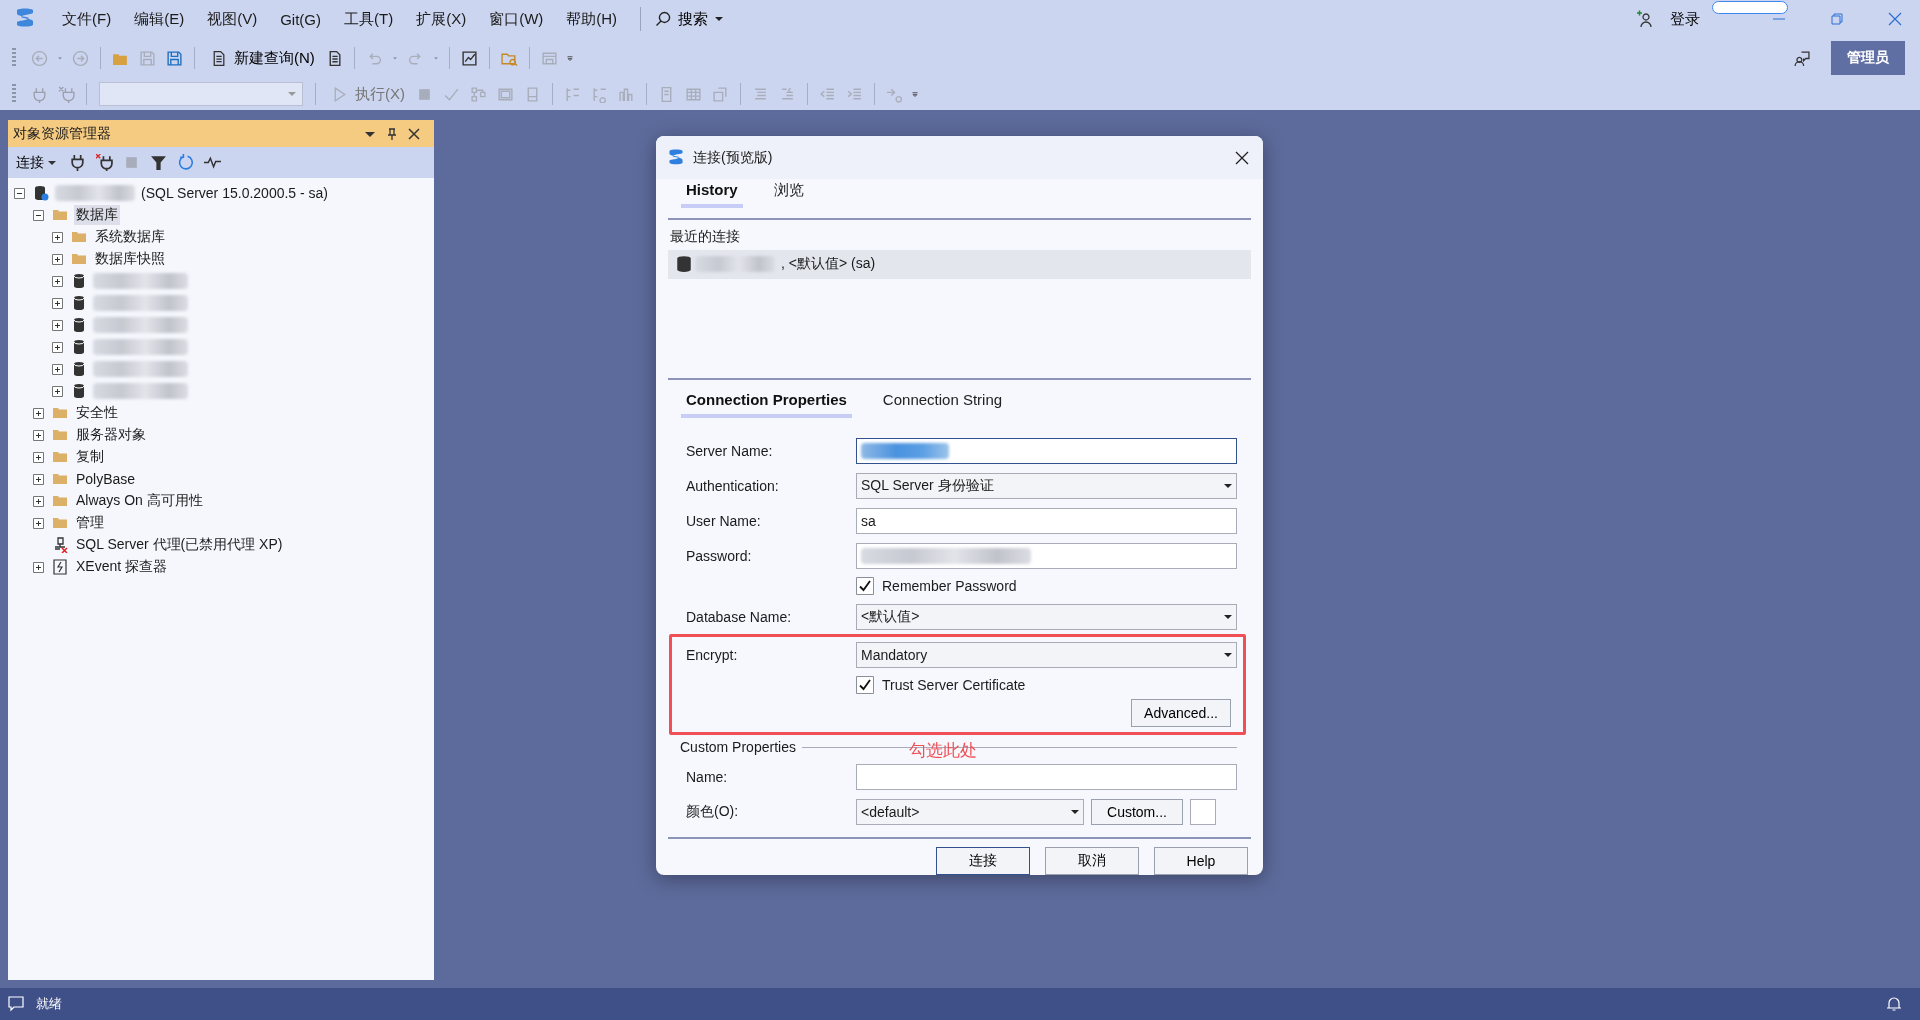 This screenshot has height=1020, width=1920. What do you see at coordinates (1046, 654) in the screenshot?
I see `dropdown-field: Mandatory` at bounding box center [1046, 654].